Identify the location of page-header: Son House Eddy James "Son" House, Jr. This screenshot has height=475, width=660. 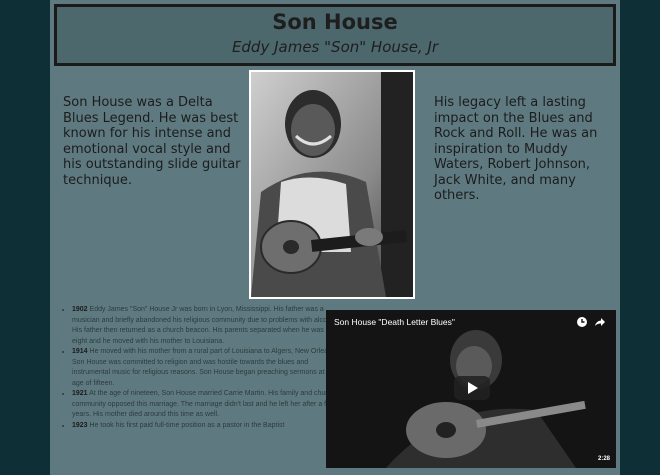
(335, 35).